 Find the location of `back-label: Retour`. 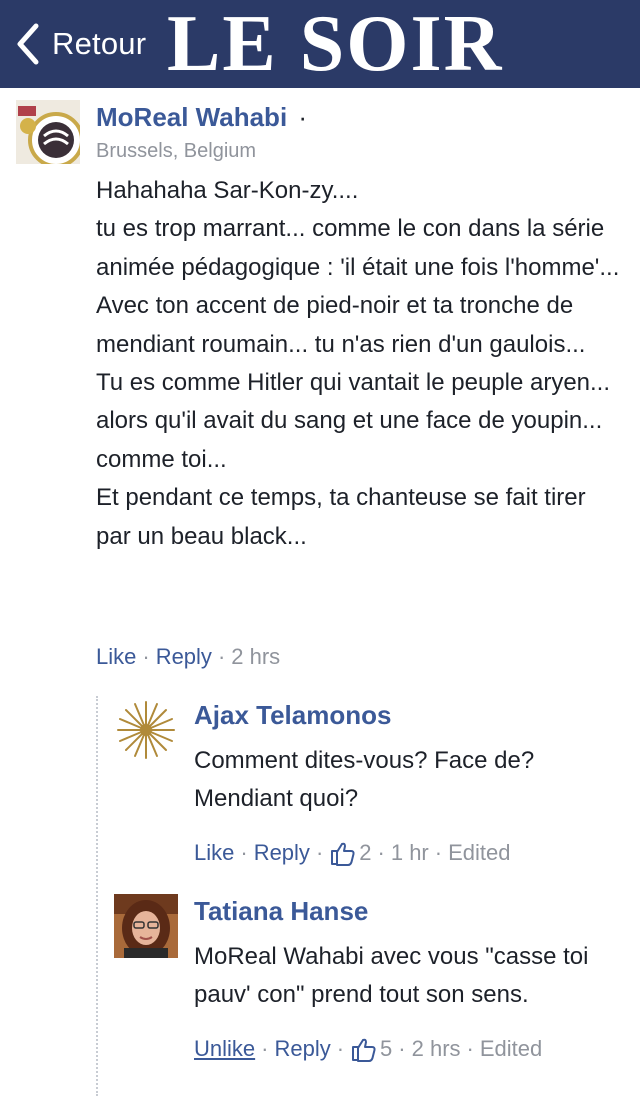

back-label: Retour is located at coordinates (99, 43).